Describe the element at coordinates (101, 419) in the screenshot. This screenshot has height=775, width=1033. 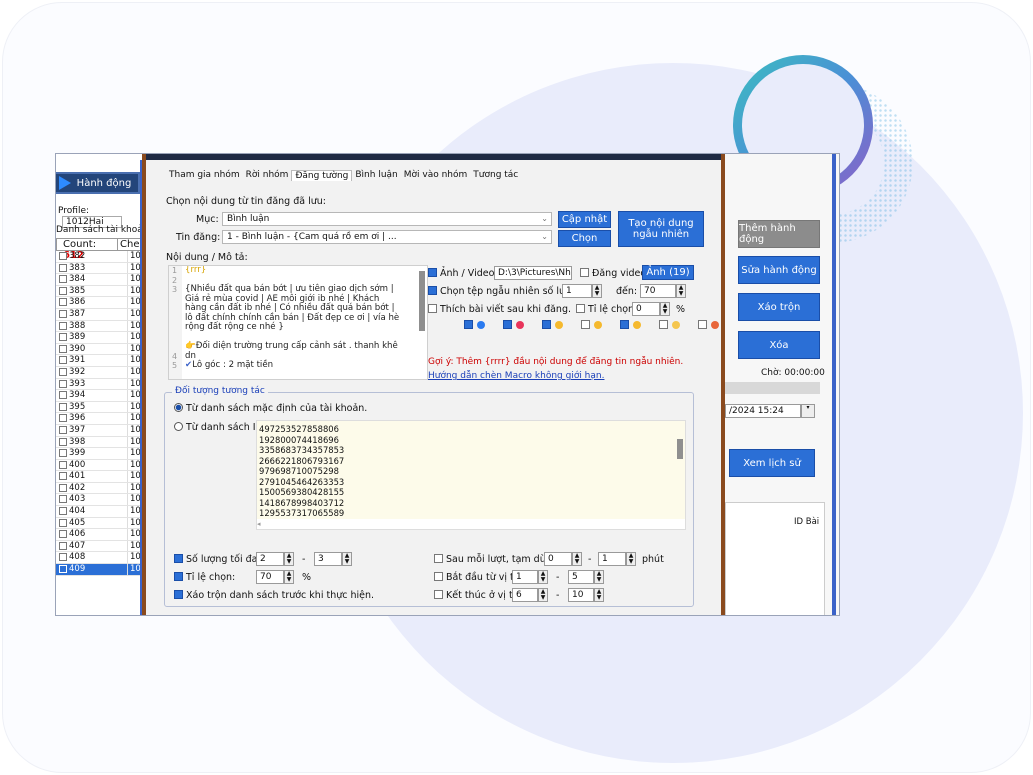
I see `list-item: 396 10` at that location.